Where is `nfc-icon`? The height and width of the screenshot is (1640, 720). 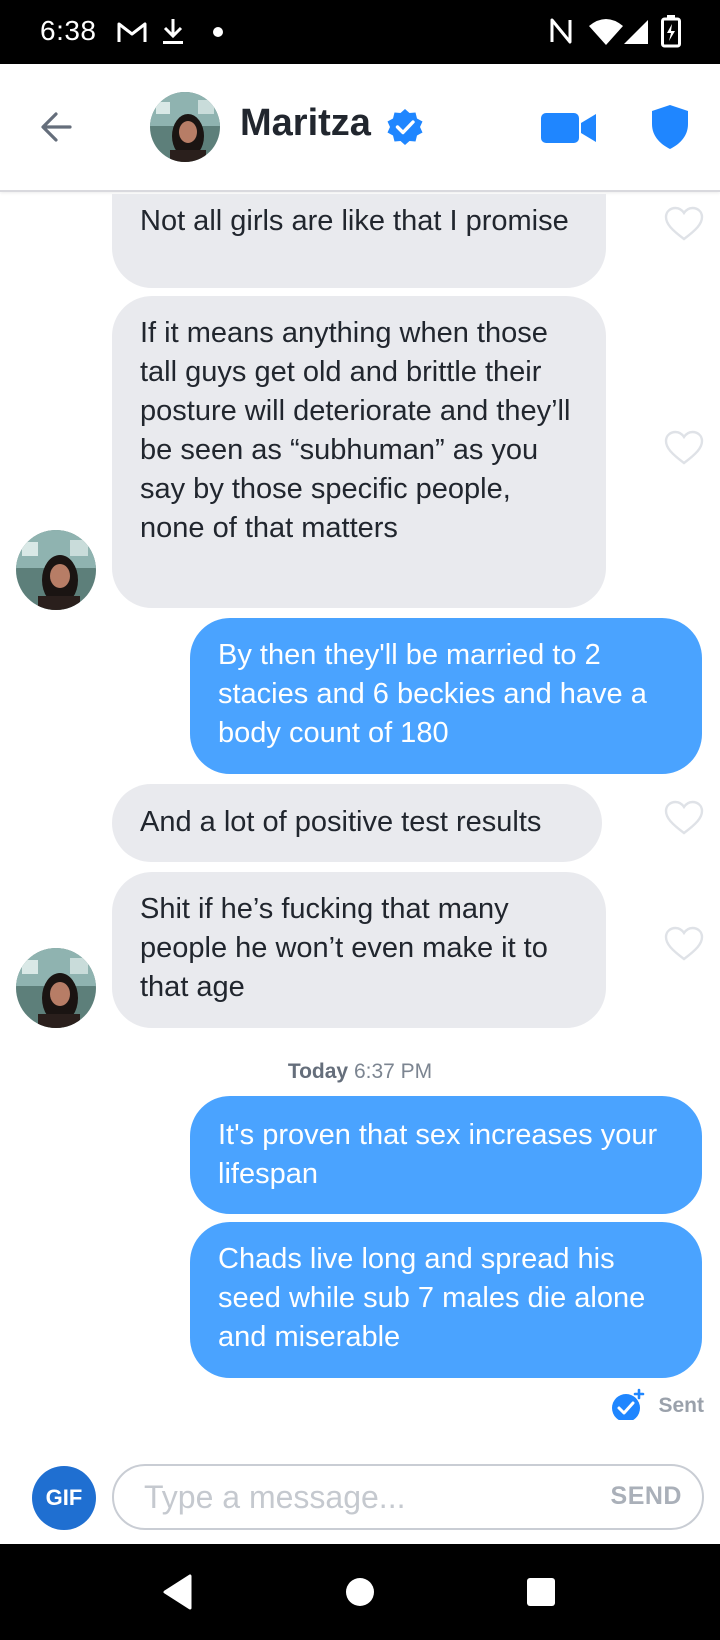 nfc-icon is located at coordinates (561, 31).